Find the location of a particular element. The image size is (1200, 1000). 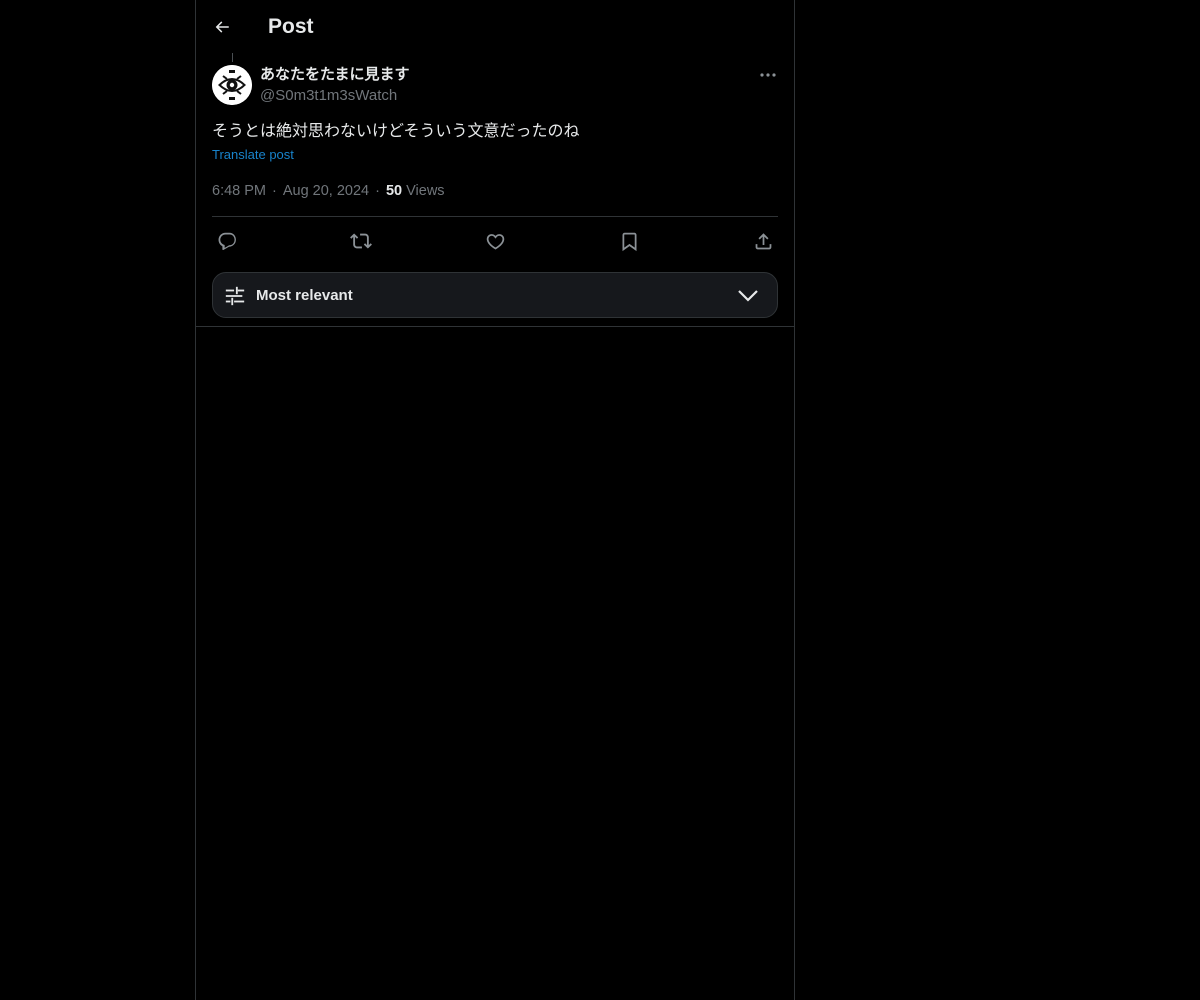

share-icon is located at coordinates (763, 240).